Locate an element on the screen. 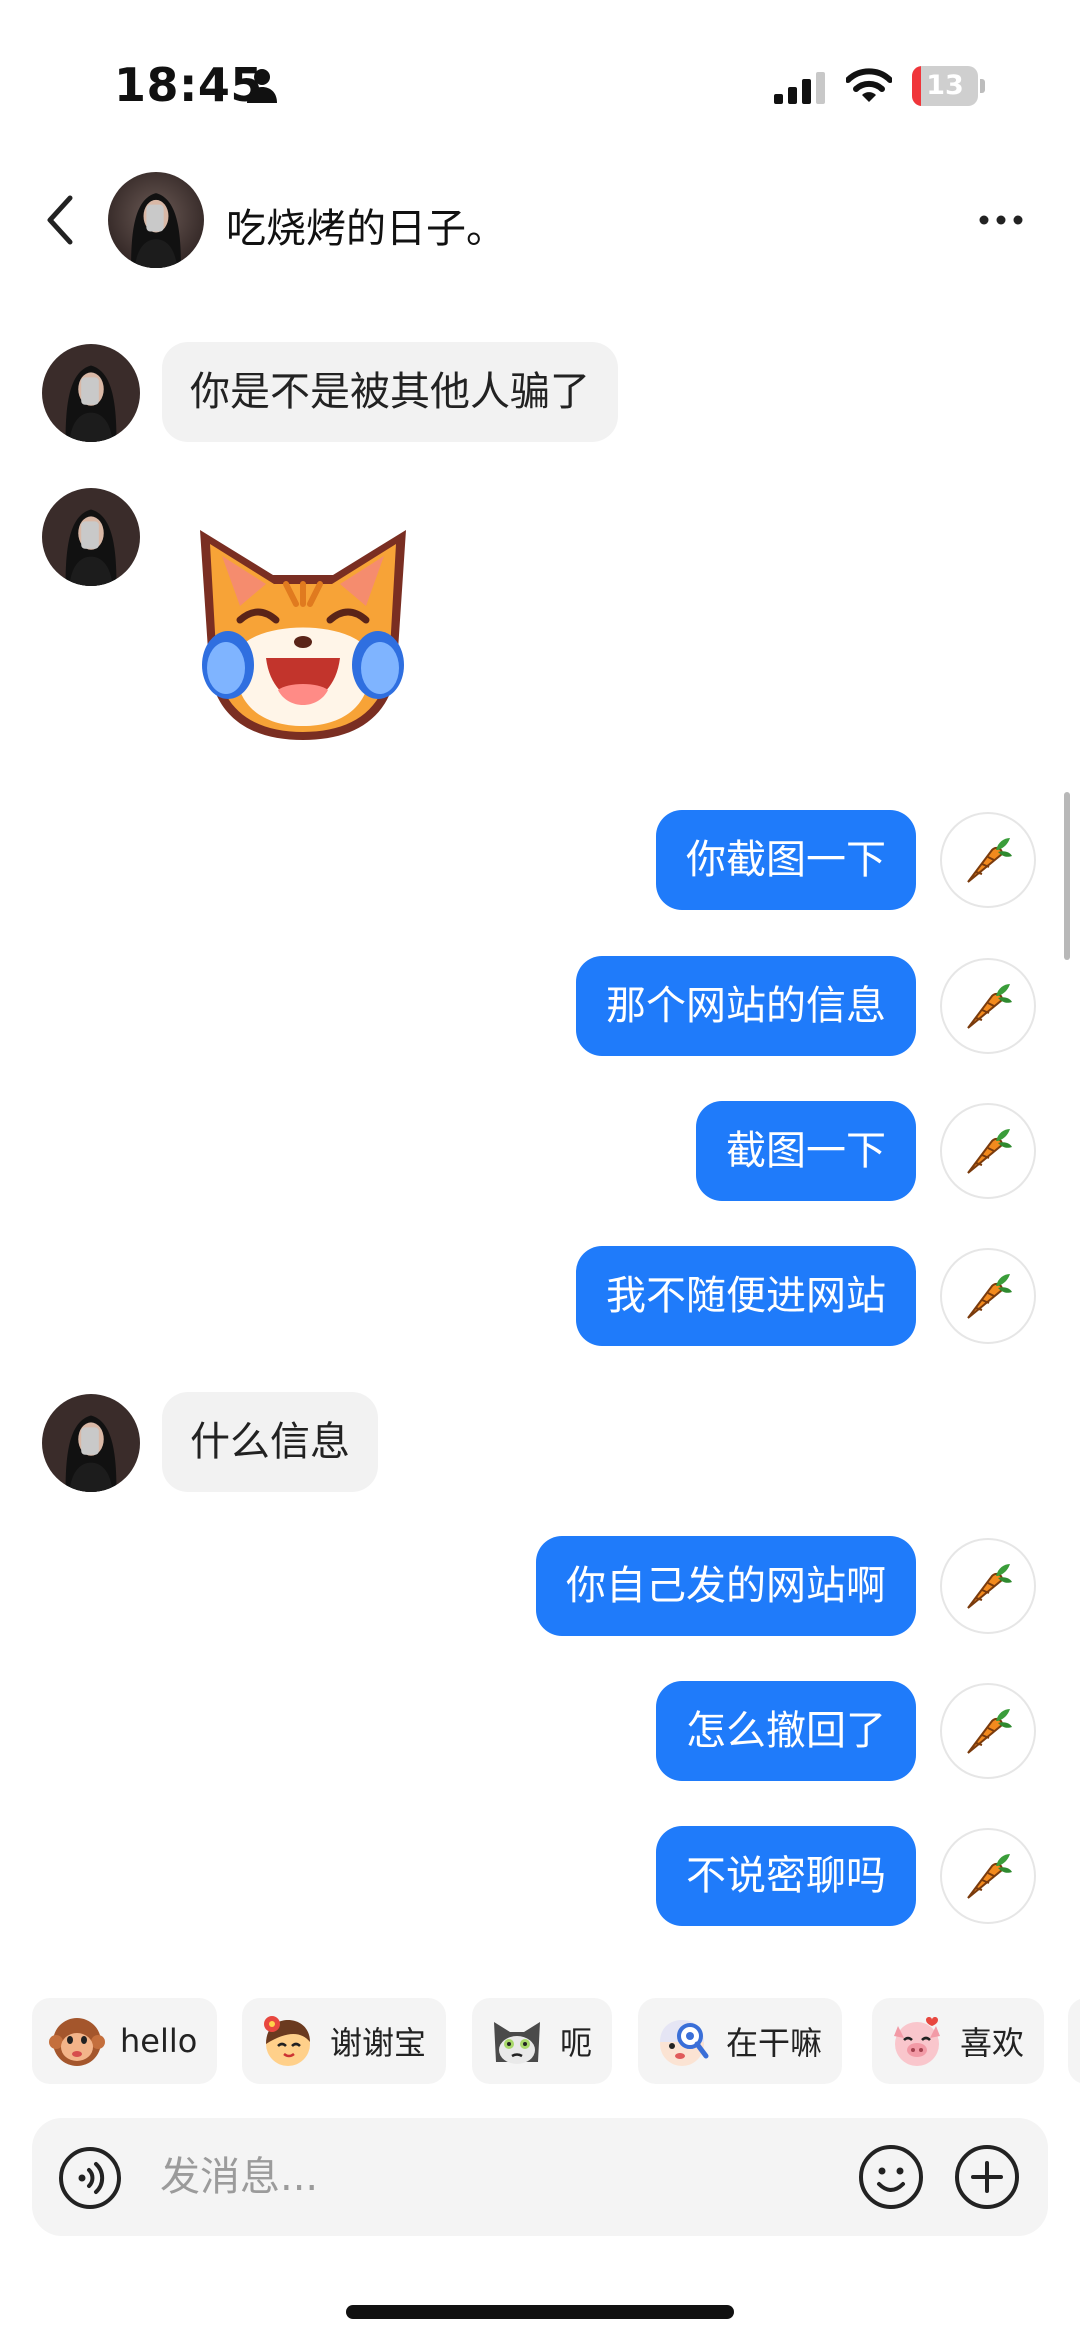  chat-header: 吃烧烤的日子。 is located at coordinates (540, 230).